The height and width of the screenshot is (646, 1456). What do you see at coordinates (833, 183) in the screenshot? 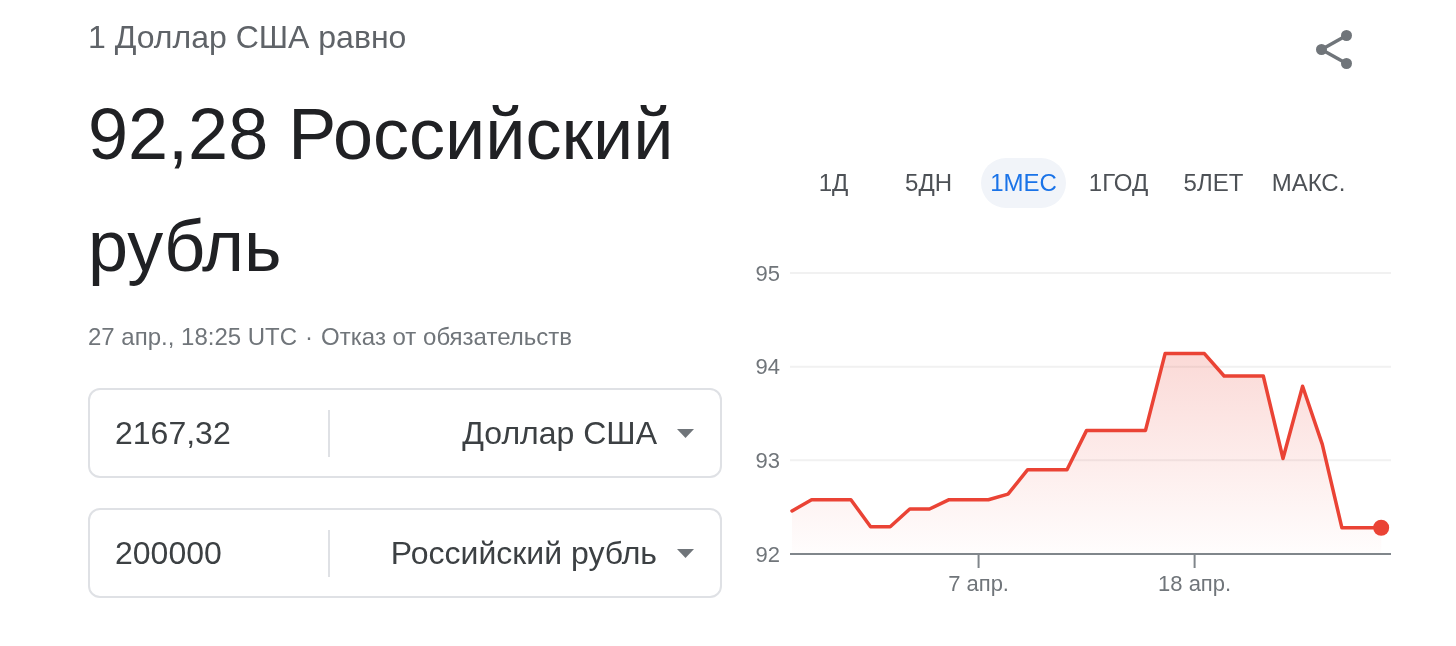
I see `range-tab: 1Д` at bounding box center [833, 183].